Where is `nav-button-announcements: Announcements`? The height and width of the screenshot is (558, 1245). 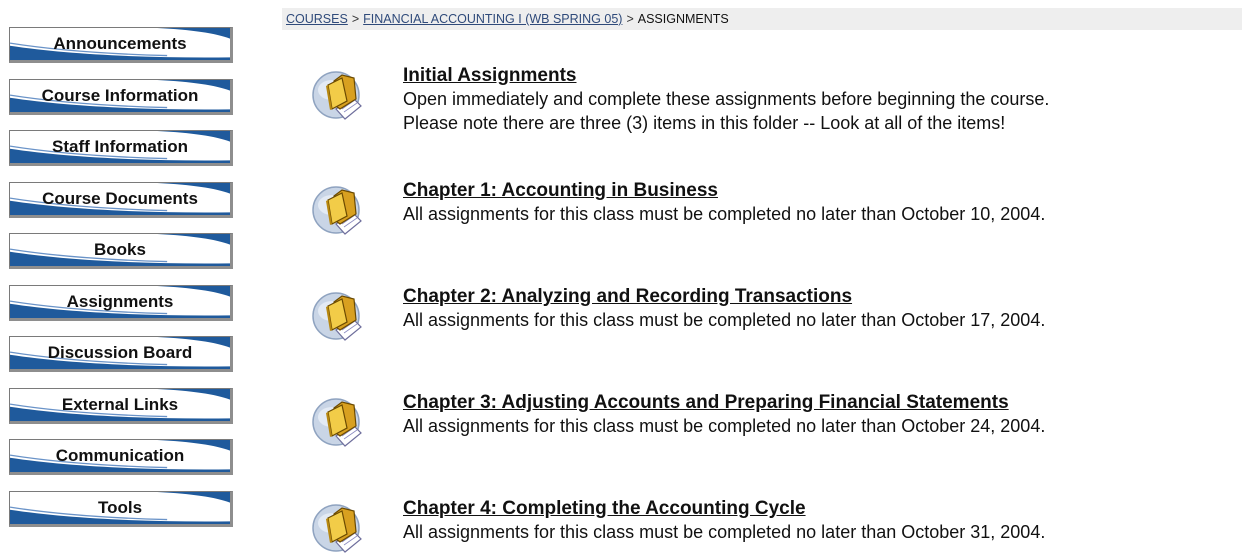
nav-button-announcements: Announcements is located at coordinates (121, 45).